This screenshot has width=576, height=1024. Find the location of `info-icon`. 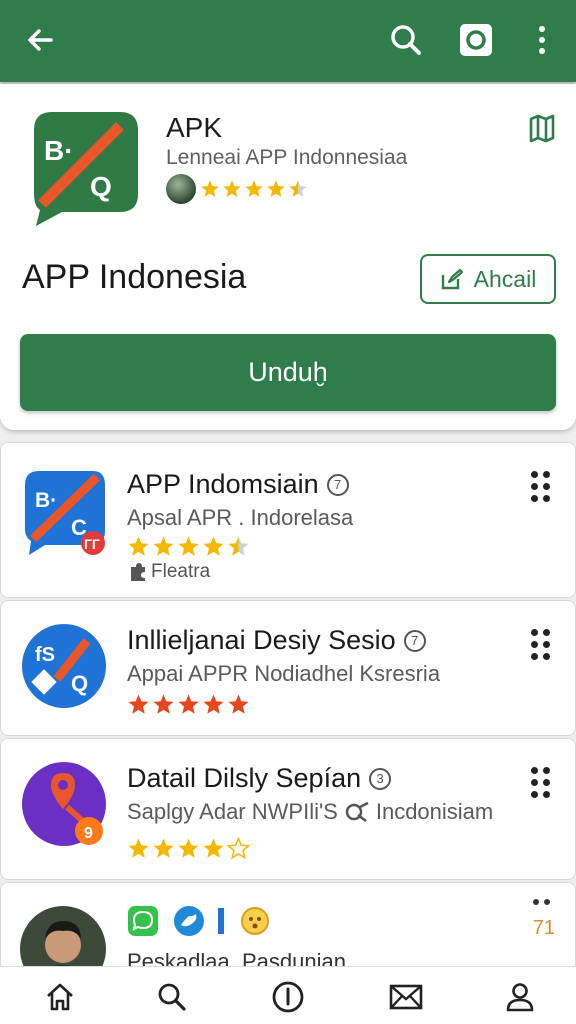

info-icon is located at coordinates (288, 997).